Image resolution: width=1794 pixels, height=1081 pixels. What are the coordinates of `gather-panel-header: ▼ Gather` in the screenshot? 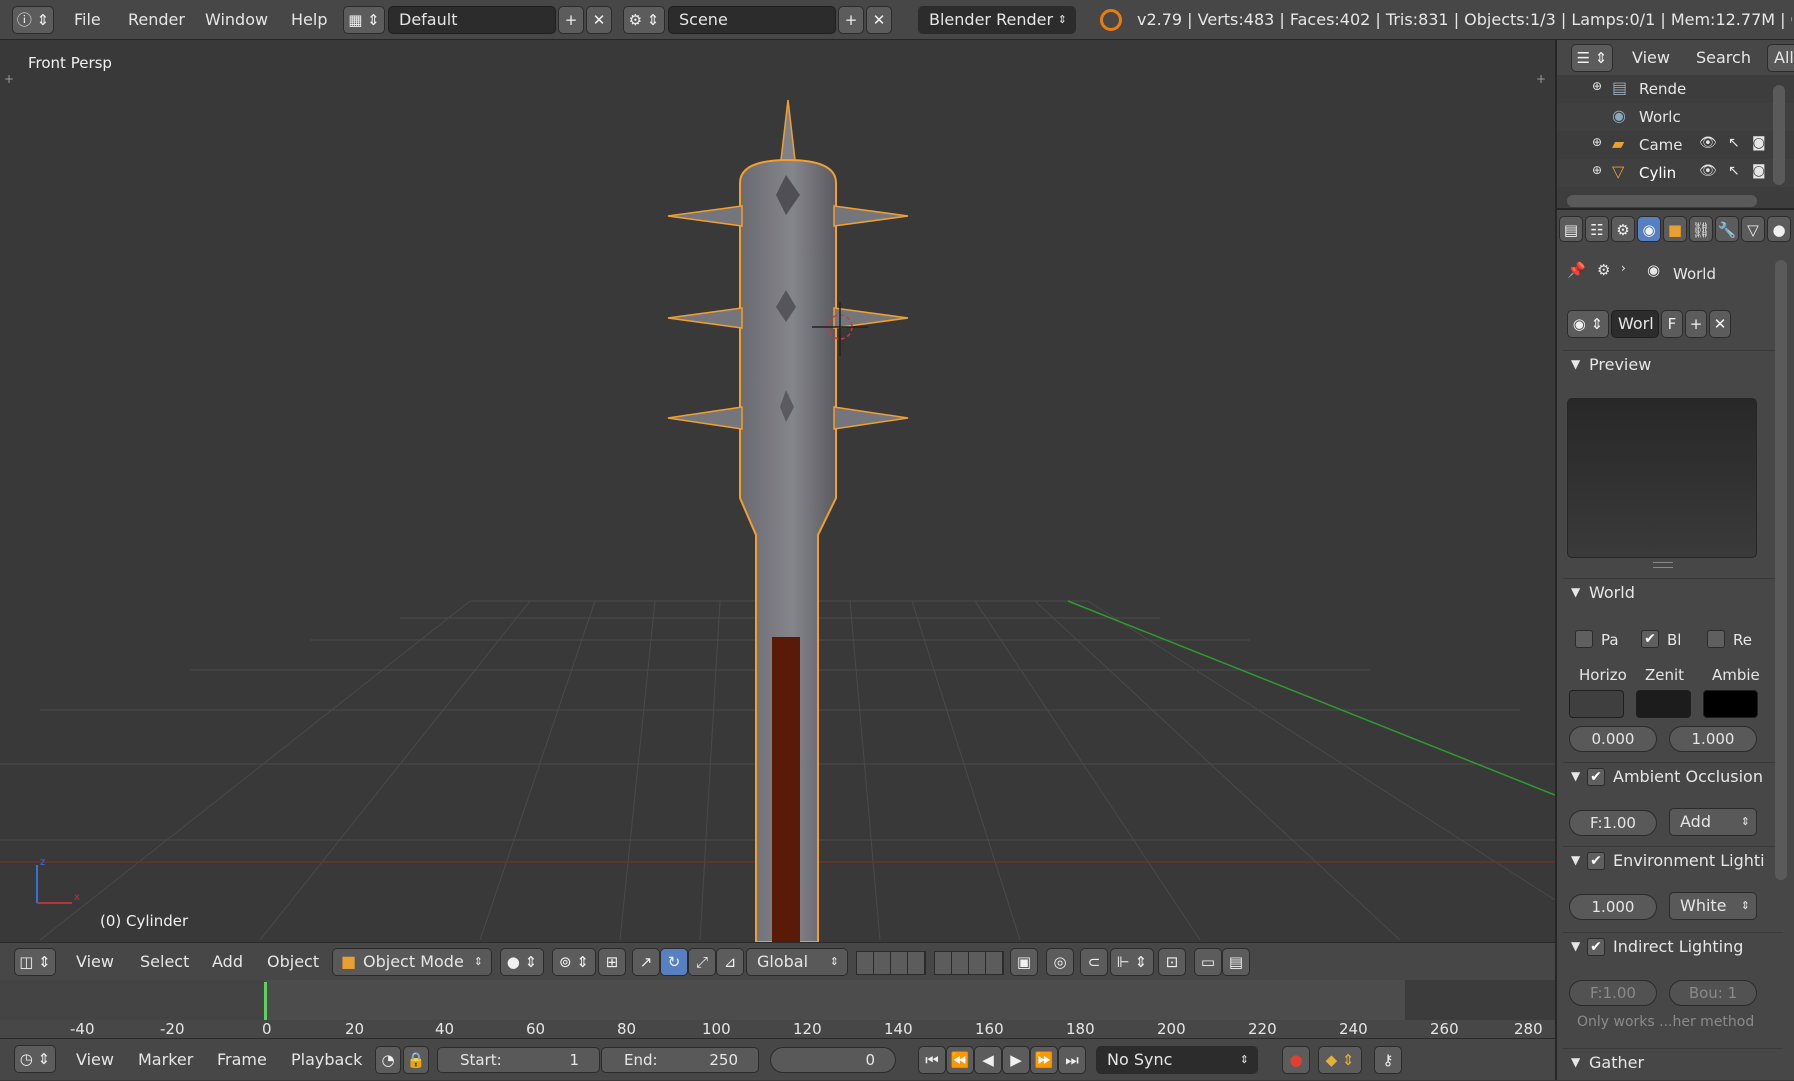 It's located at (1673, 1064).